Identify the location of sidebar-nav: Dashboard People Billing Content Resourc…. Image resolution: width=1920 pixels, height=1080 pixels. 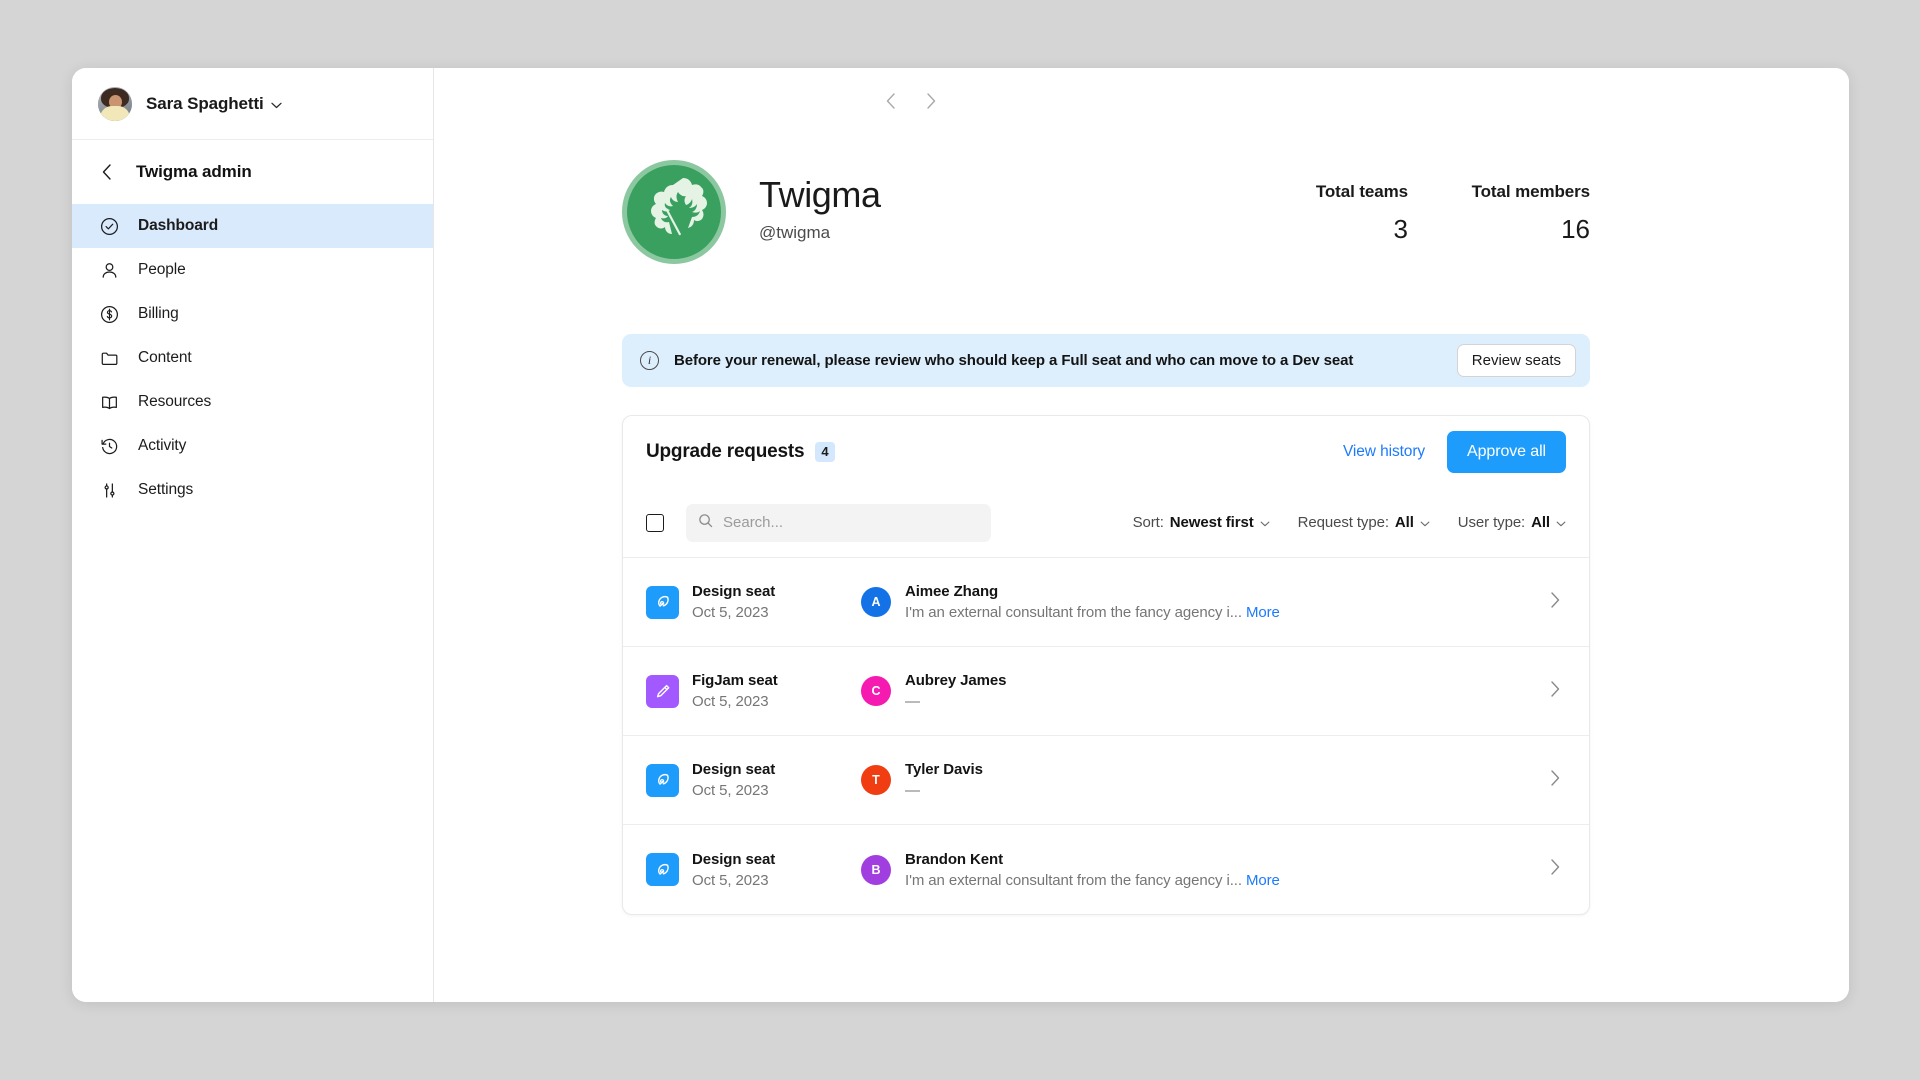
(252, 358).